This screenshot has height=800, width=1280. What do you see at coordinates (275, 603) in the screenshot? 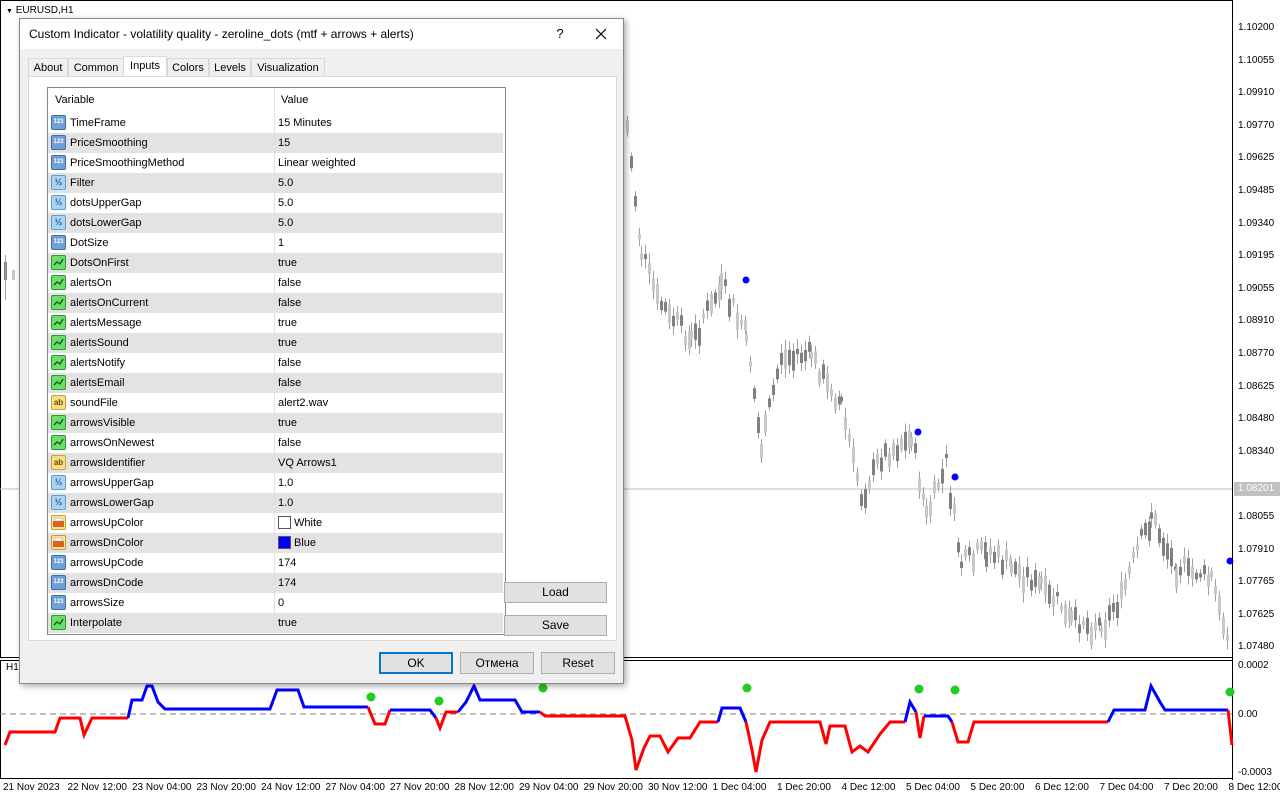
I see `input-row-arrowssize: 123 arrowsSize 0` at bounding box center [275, 603].